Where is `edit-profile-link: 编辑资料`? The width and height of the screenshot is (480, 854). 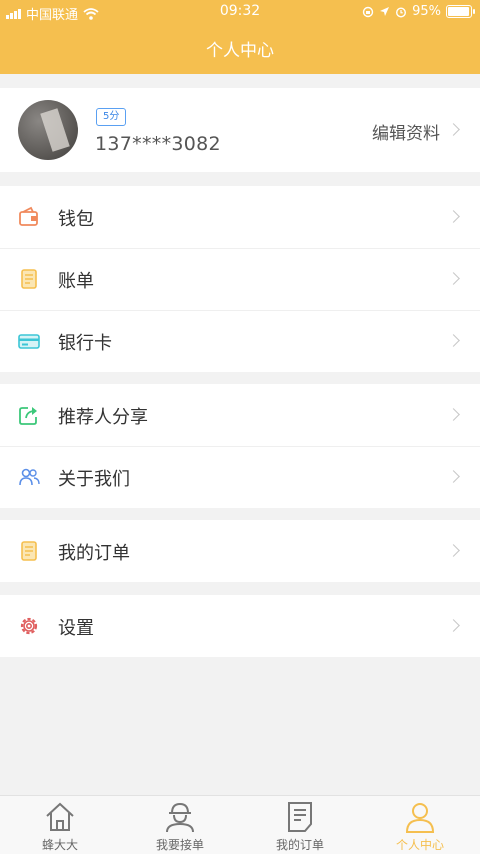
edit-profile-link: 编辑资料 is located at coordinates (406, 131).